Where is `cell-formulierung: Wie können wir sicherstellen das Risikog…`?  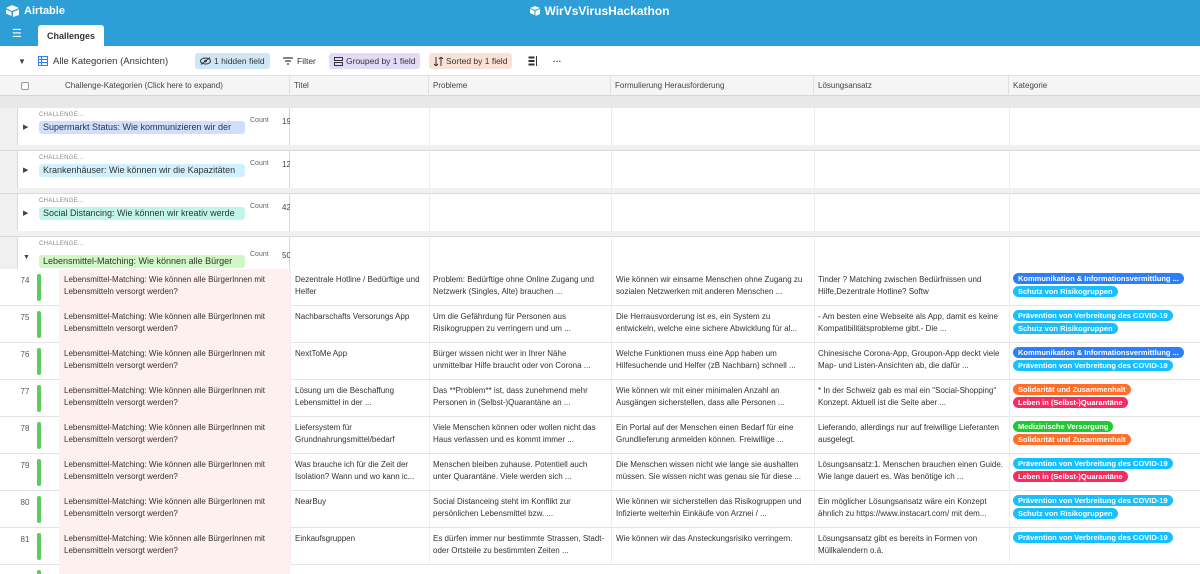
cell-formulierung: Wie können wir sicherstellen das Risikog… is located at coordinates (715, 510).